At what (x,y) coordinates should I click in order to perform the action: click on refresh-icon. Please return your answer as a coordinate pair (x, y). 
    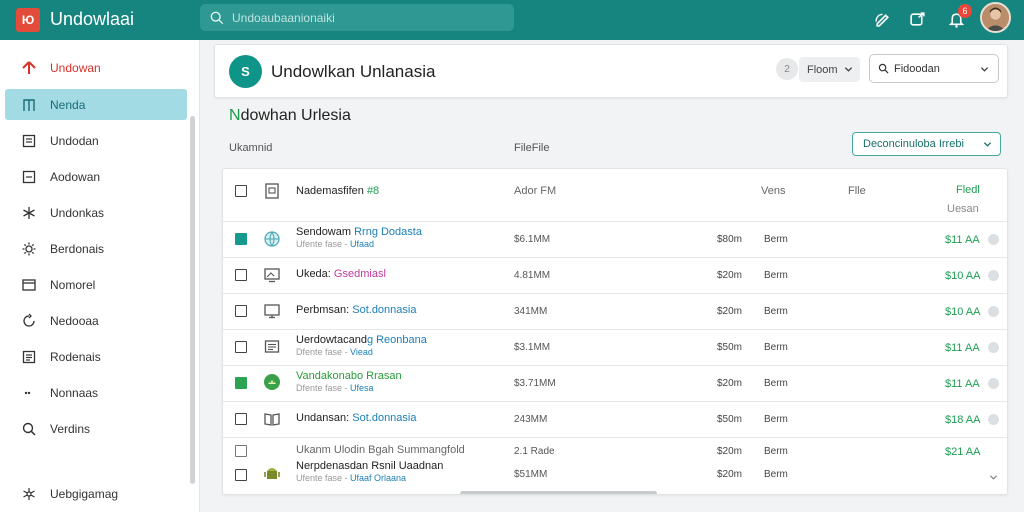
    Looking at the image, I should click on (29, 320).